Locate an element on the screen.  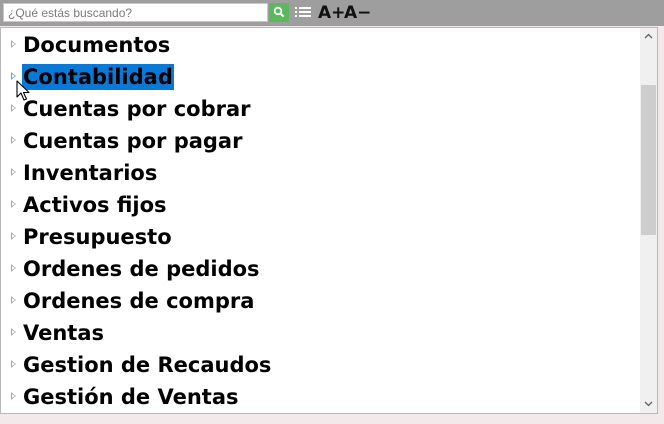
top-toolbar: A+ A− is located at coordinates (332, 13).